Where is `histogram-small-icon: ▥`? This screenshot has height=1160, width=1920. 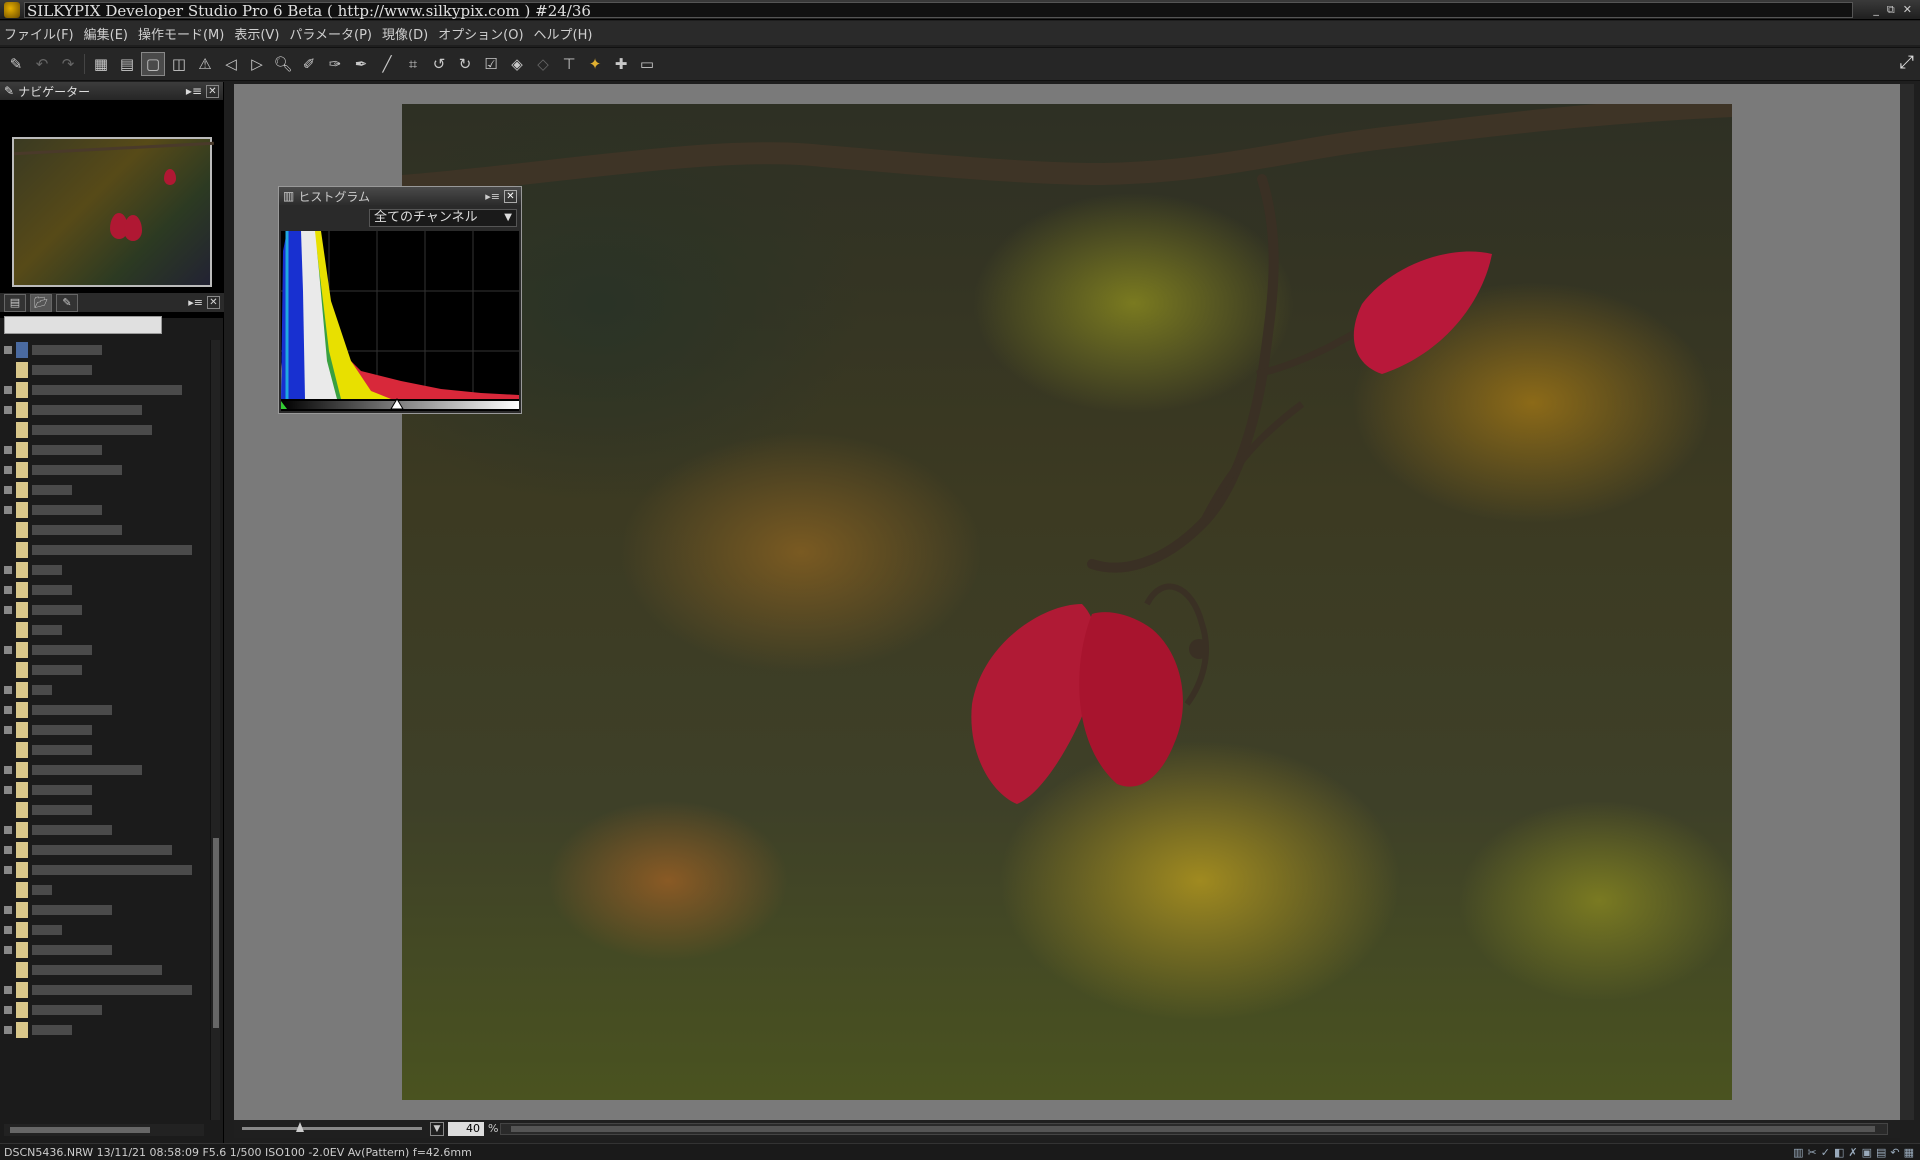
histogram-small-icon: ▥ is located at coordinates (1798, 1152).